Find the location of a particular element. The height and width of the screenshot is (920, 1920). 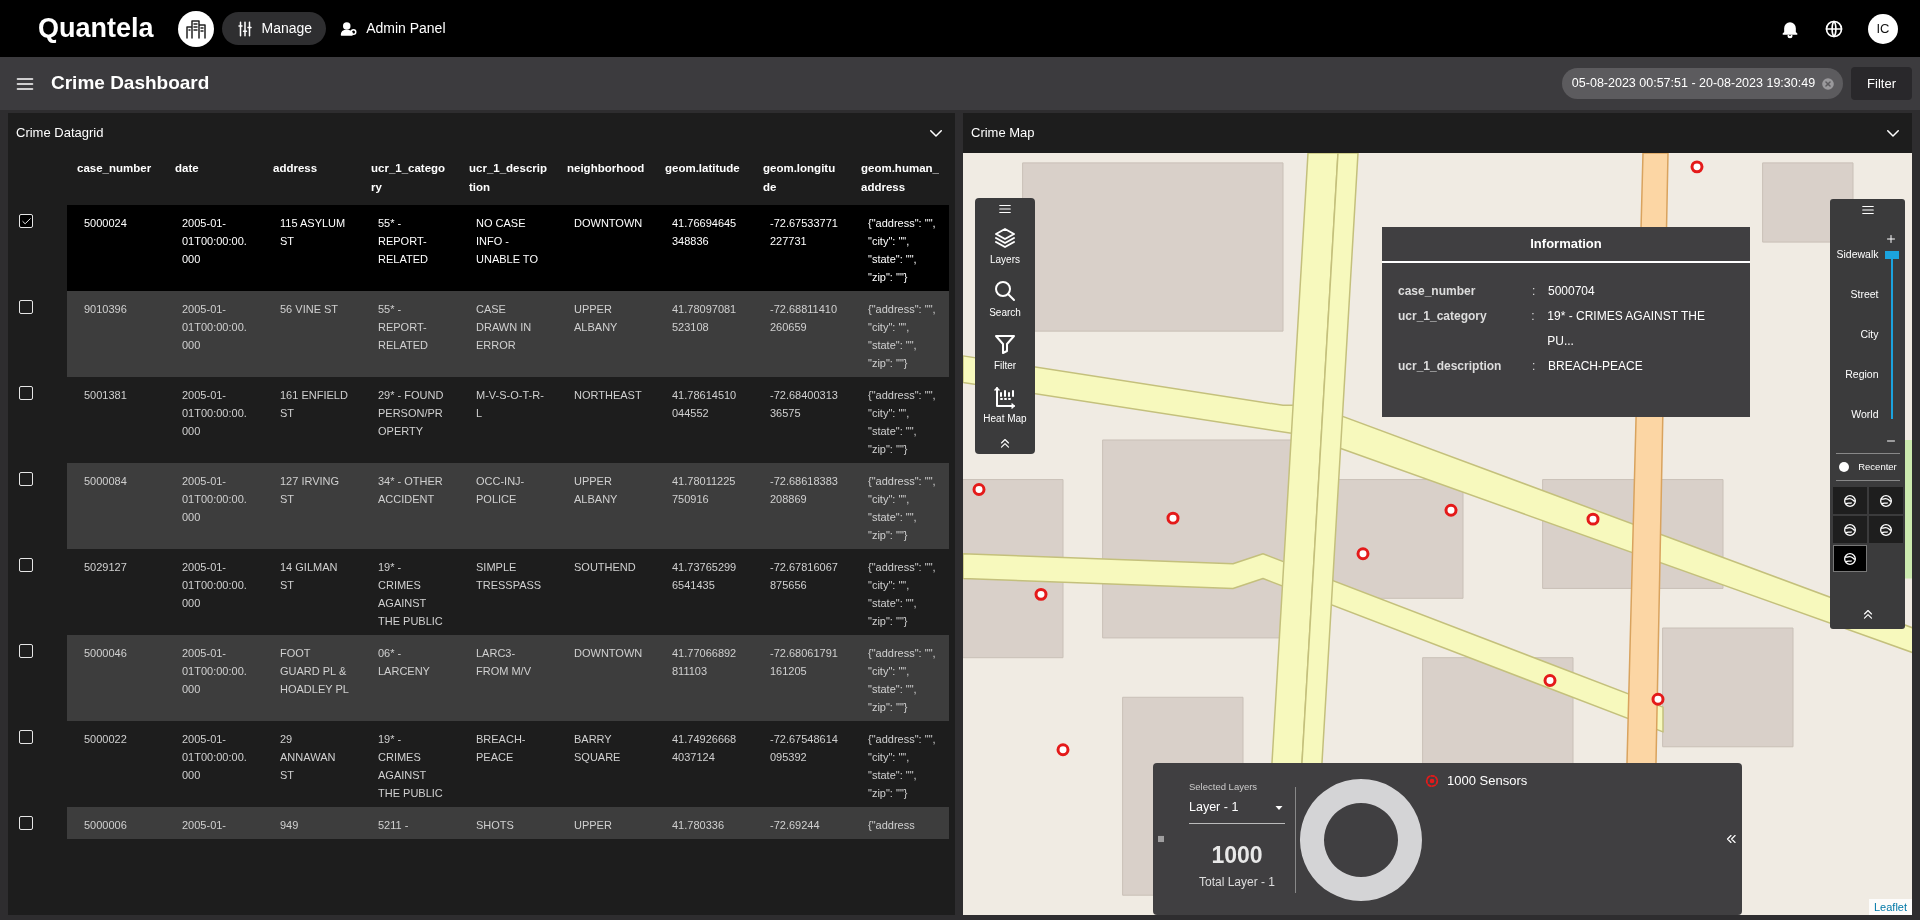

table-cell: NORTHEAST is located at coordinates (606, 420).